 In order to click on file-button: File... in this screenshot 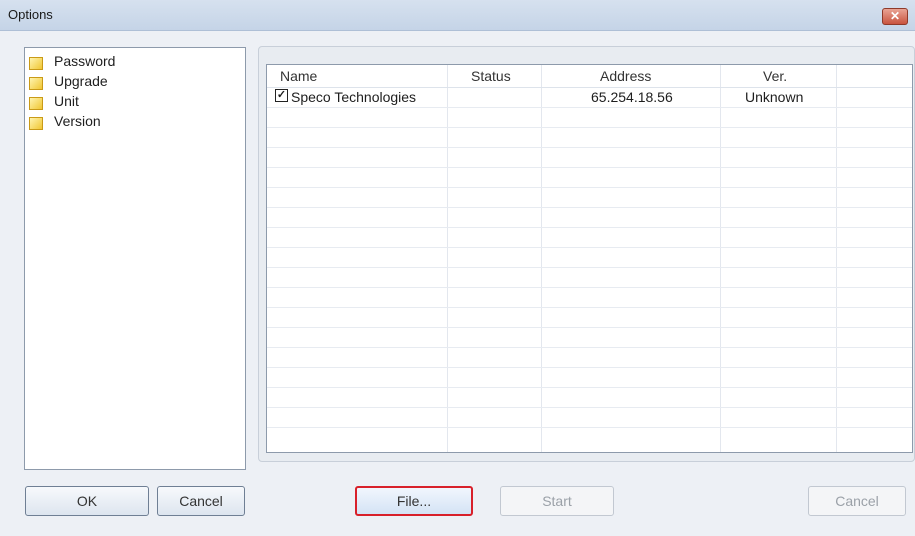, I will do `click(414, 501)`.